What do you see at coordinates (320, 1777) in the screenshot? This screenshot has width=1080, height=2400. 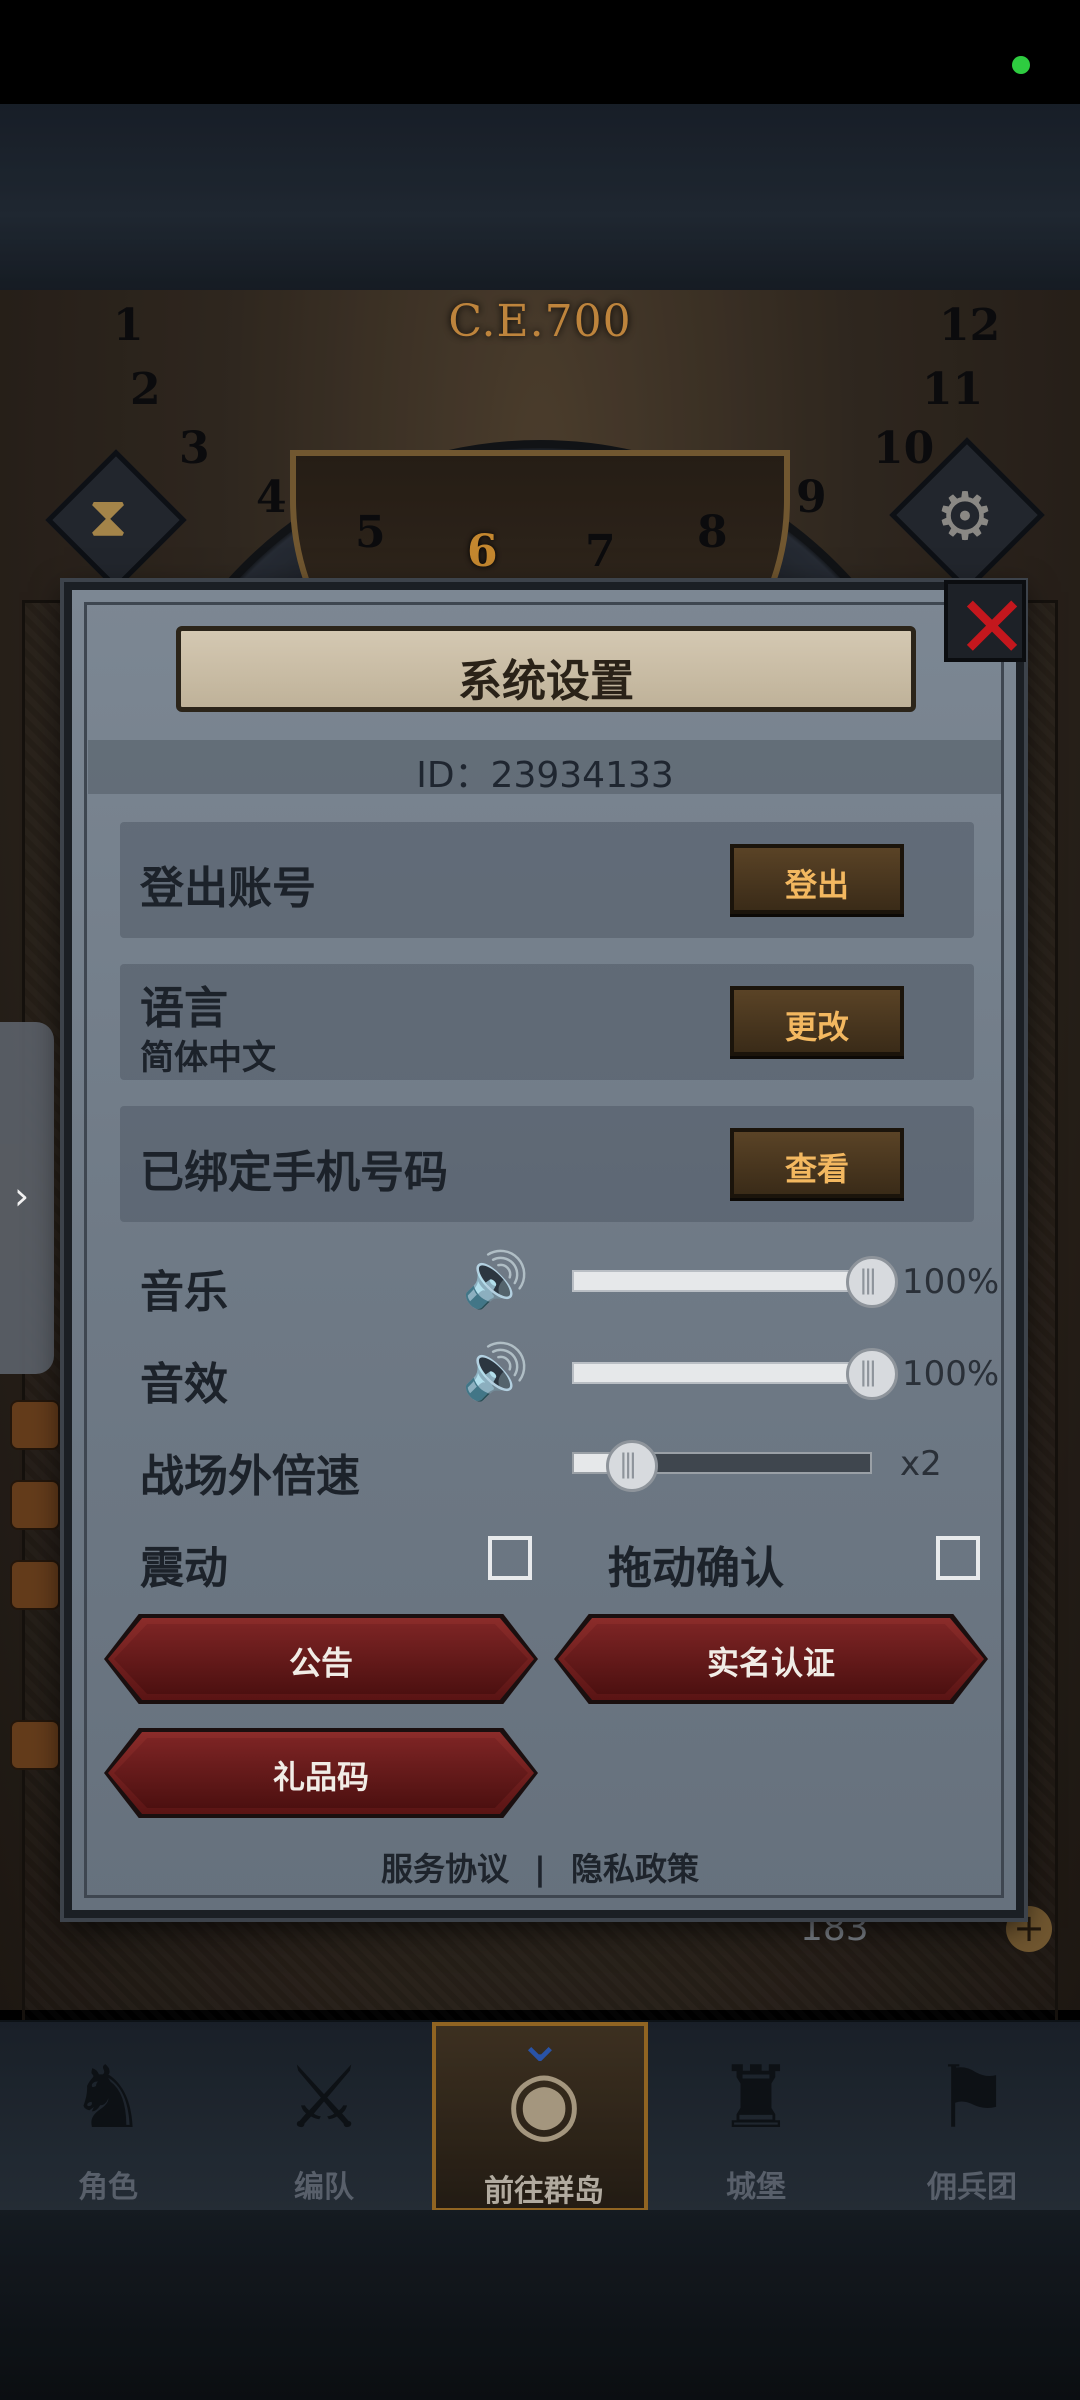 I see `gift-code-button-label: 礼品码` at bounding box center [320, 1777].